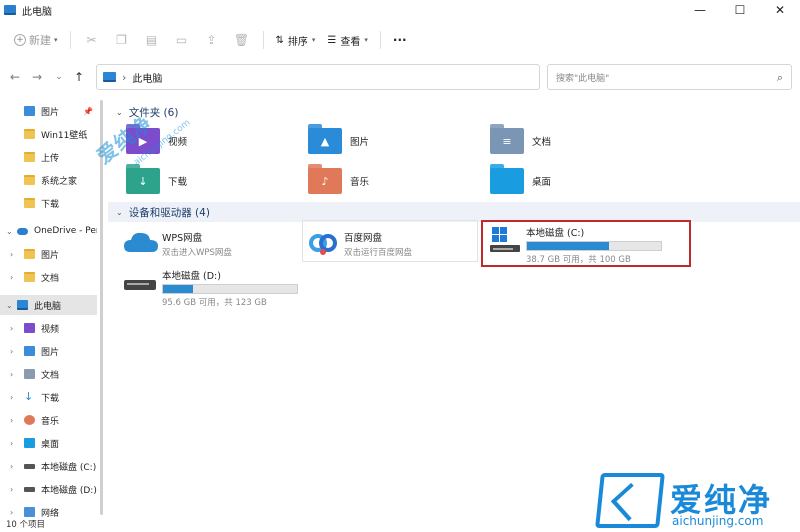 The image size is (800, 532). What do you see at coordinates (325, 139) in the screenshot?
I see `pictures-folder-icon: ▲` at bounding box center [325, 139].